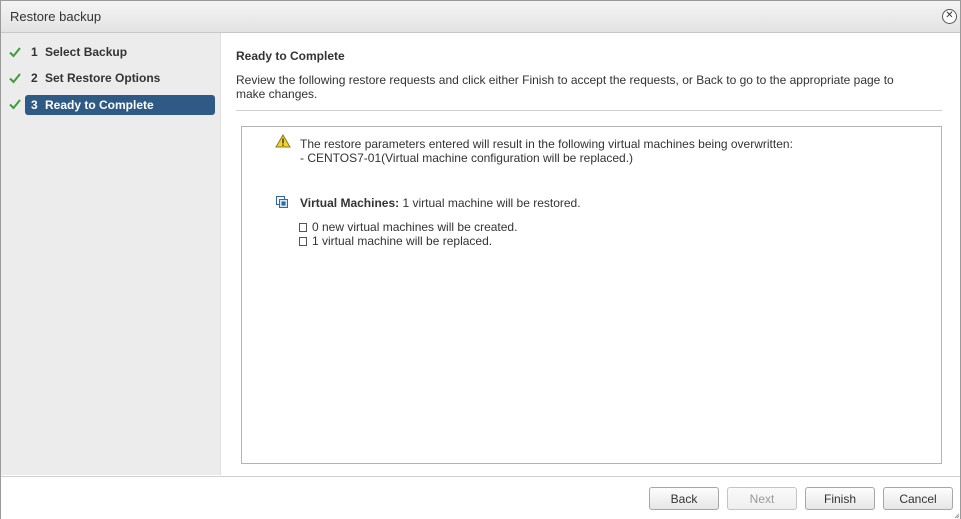  Describe the element at coordinates (480, 497) in the screenshot. I see `button-bar: Back Next Finish Cancel` at that location.